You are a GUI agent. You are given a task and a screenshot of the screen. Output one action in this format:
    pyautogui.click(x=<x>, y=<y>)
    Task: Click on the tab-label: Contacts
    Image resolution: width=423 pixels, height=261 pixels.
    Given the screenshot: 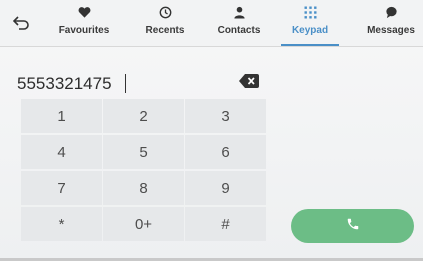 What is the action you would take?
    pyautogui.click(x=239, y=30)
    